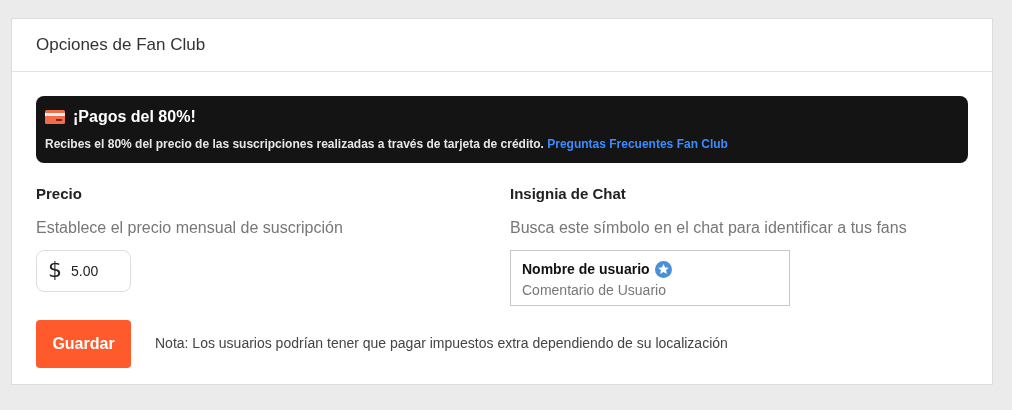 This screenshot has height=410, width=1012. I want to click on badge-description: Busca este símbolo en el chat para identificar a tus fans, so click(709, 227).